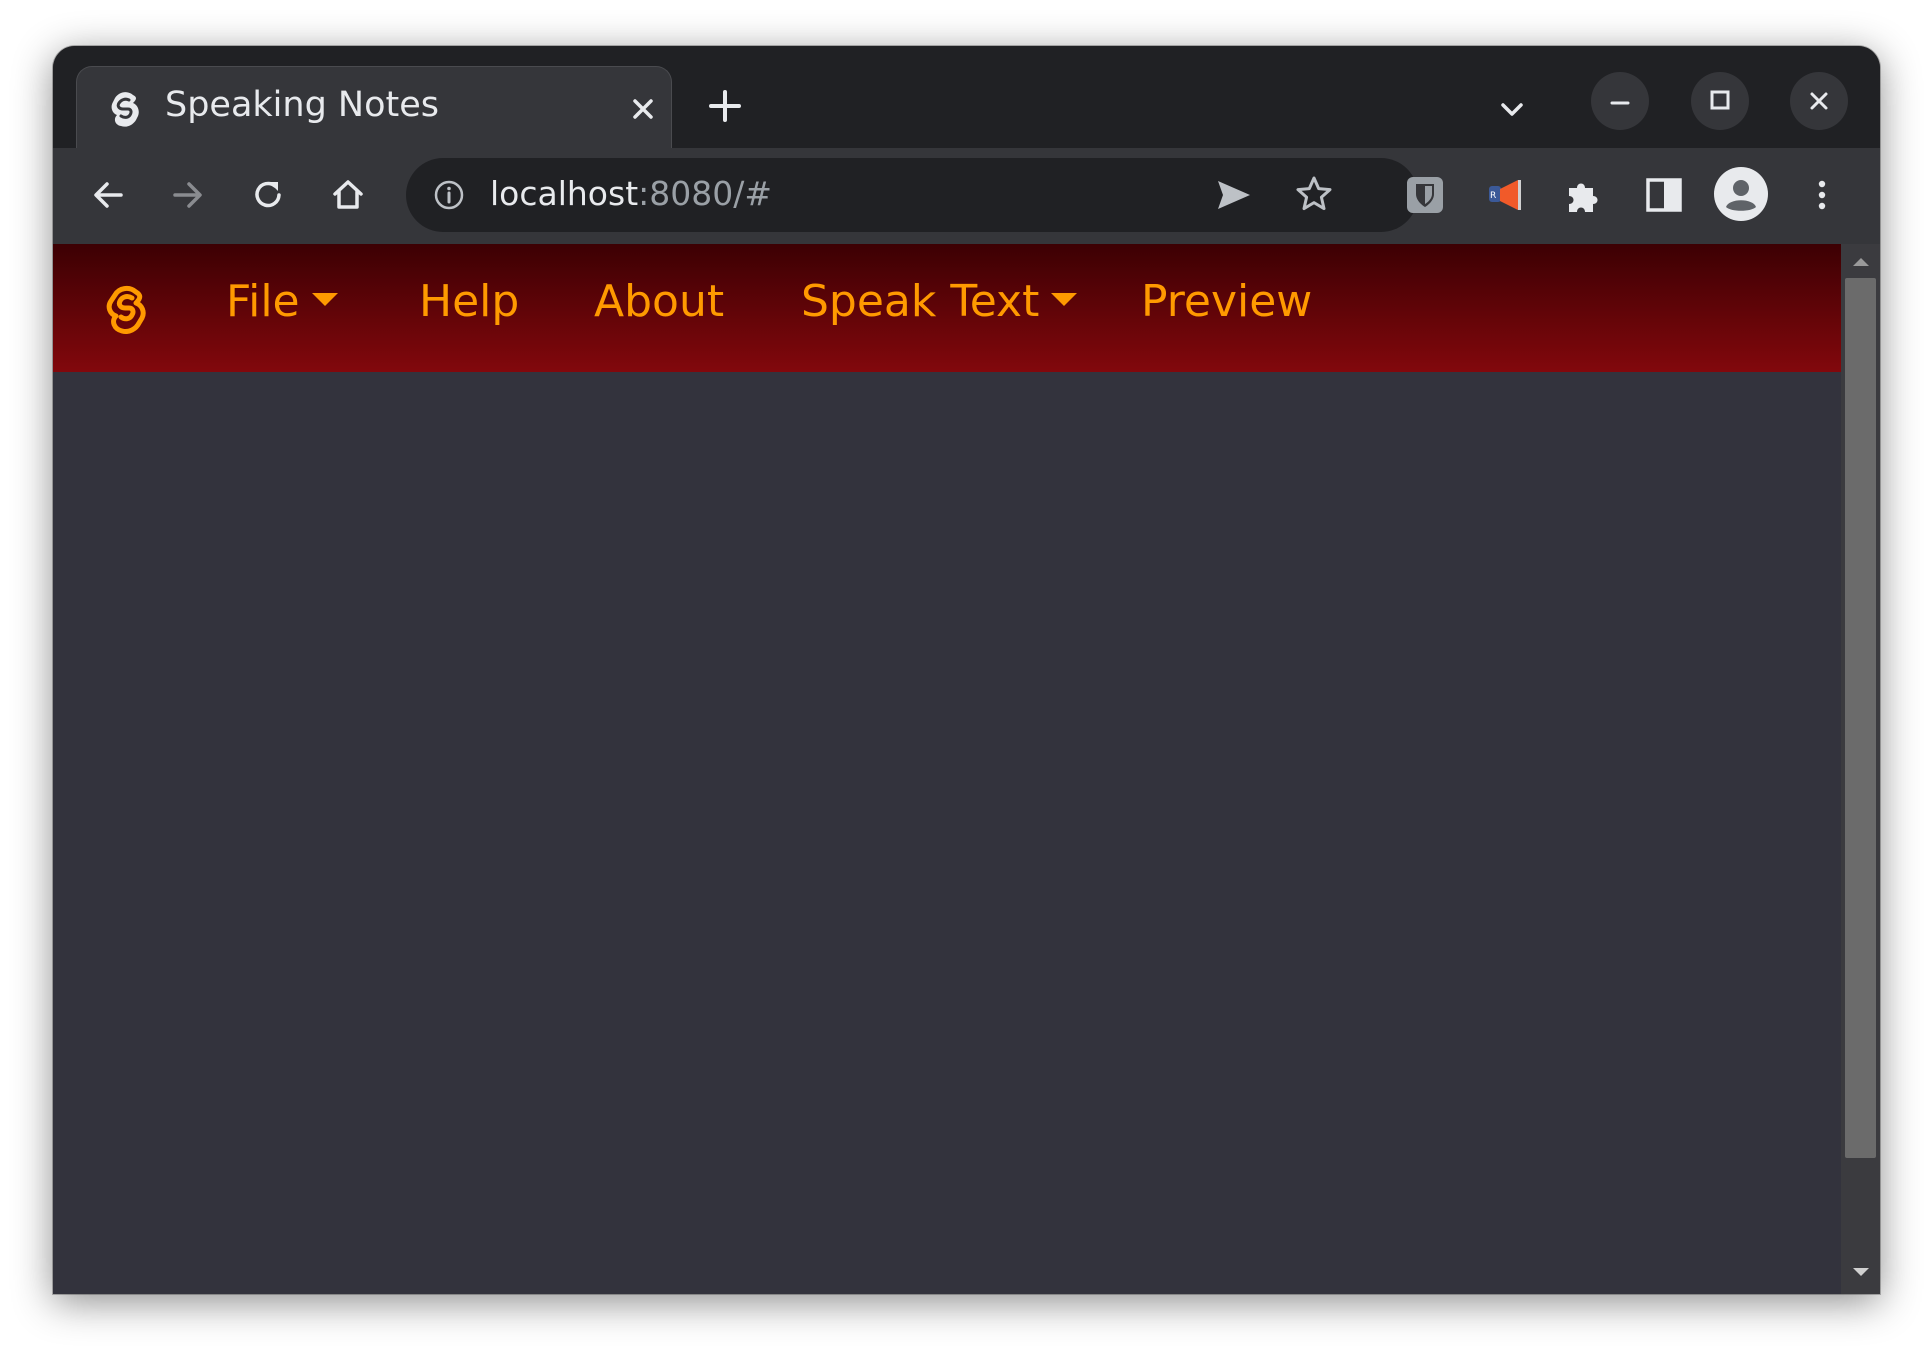 The width and height of the screenshot is (1931, 1353). I want to click on close-window-button, so click(1819, 101).